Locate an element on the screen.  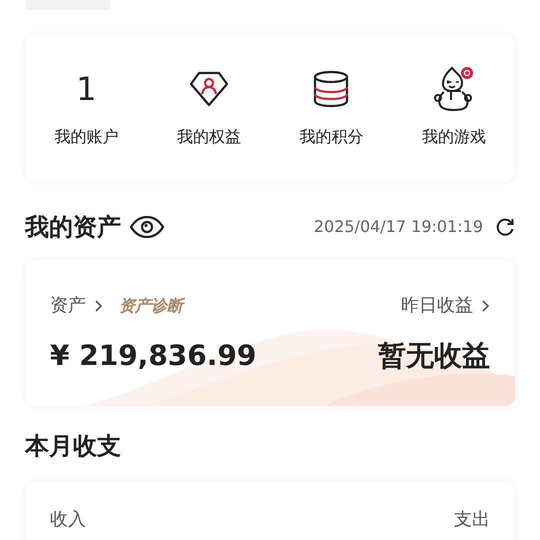
account-count: 1 is located at coordinates (86, 89).